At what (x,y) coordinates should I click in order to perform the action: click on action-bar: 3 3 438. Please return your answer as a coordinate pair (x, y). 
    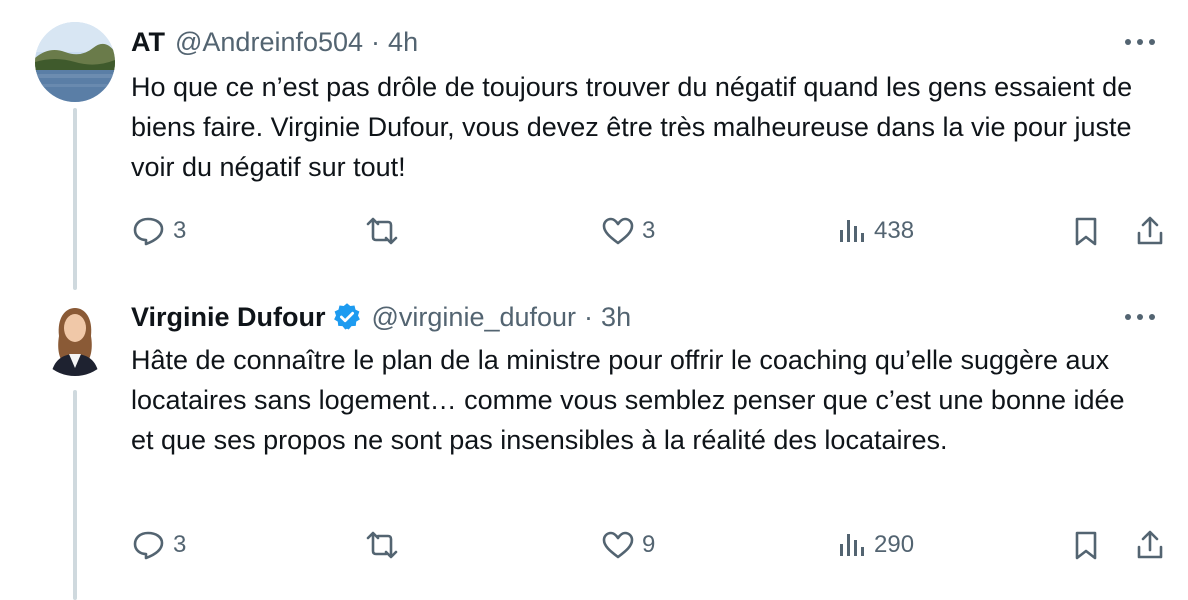
    Looking at the image, I should click on (594, 231).